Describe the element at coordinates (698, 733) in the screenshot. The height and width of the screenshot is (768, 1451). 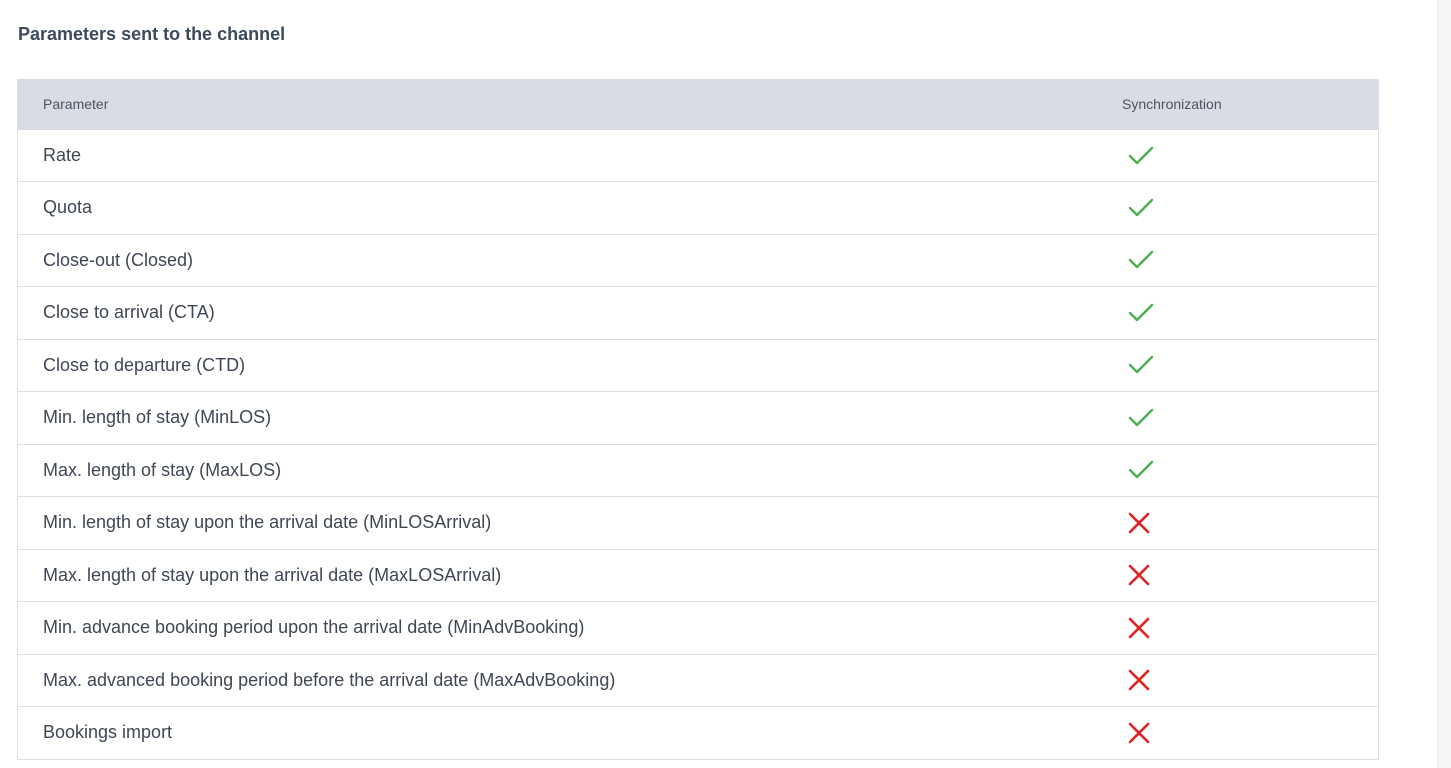
I see `table-row: Bookings import` at that location.